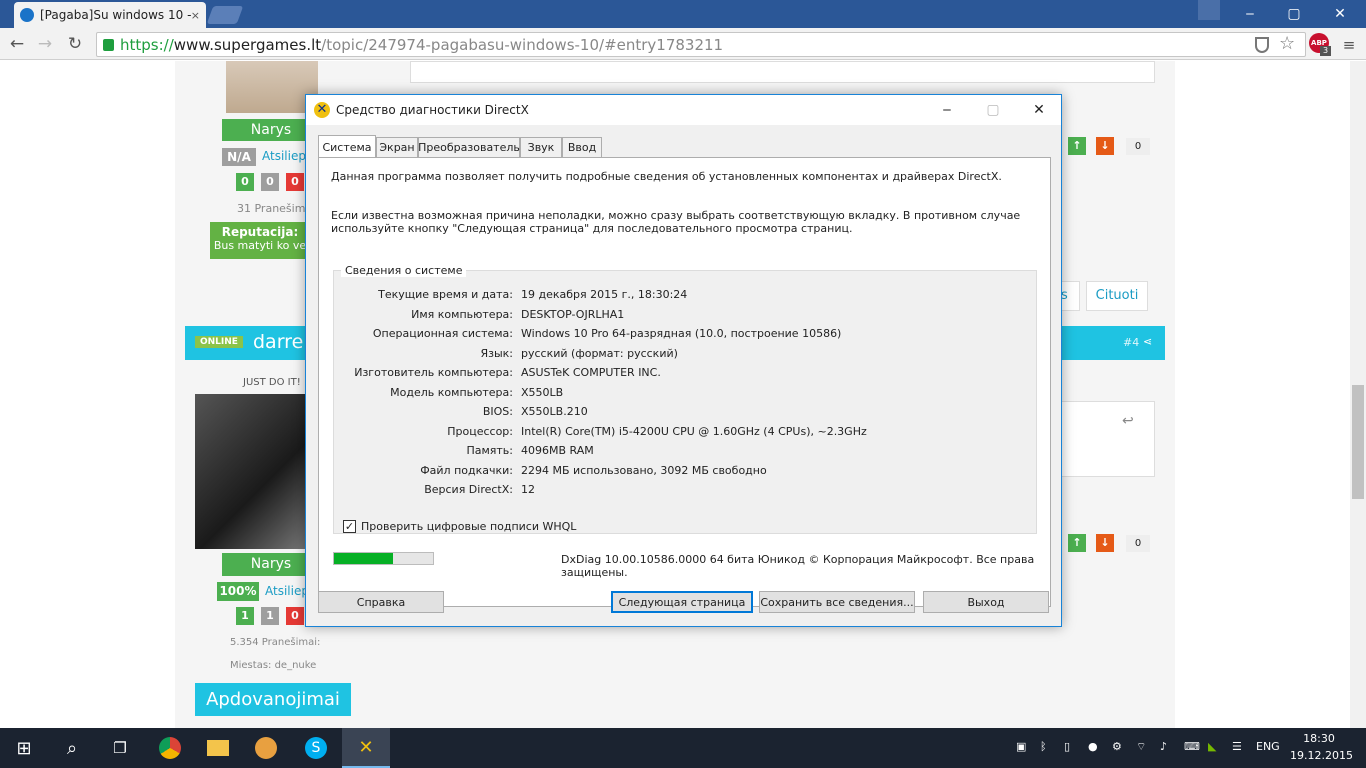 The height and width of the screenshot is (768, 1366). I want to click on tab-sound: Звук, so click(541, 147).